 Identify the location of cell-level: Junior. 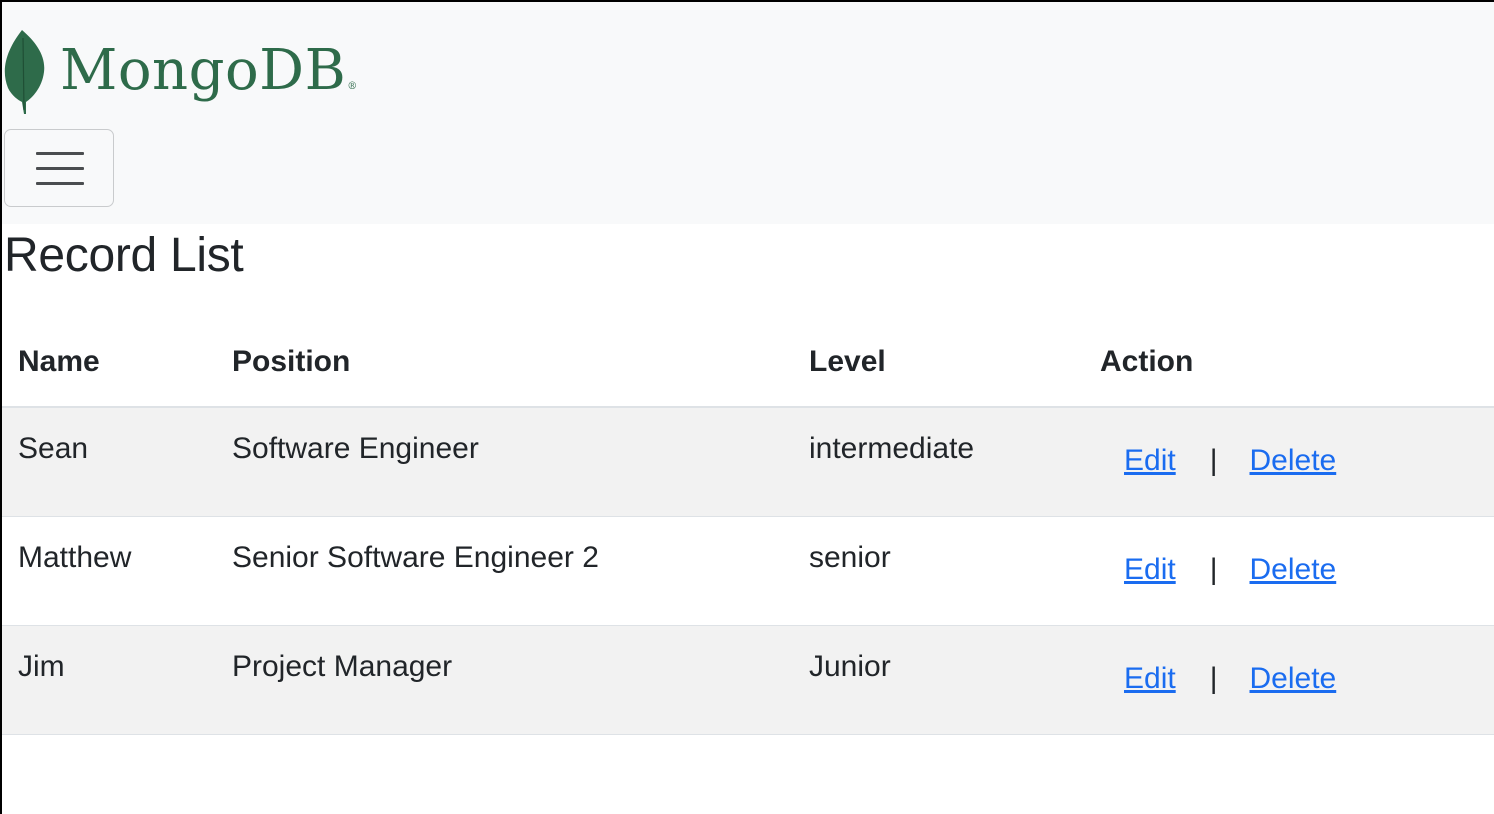
(938, 680).